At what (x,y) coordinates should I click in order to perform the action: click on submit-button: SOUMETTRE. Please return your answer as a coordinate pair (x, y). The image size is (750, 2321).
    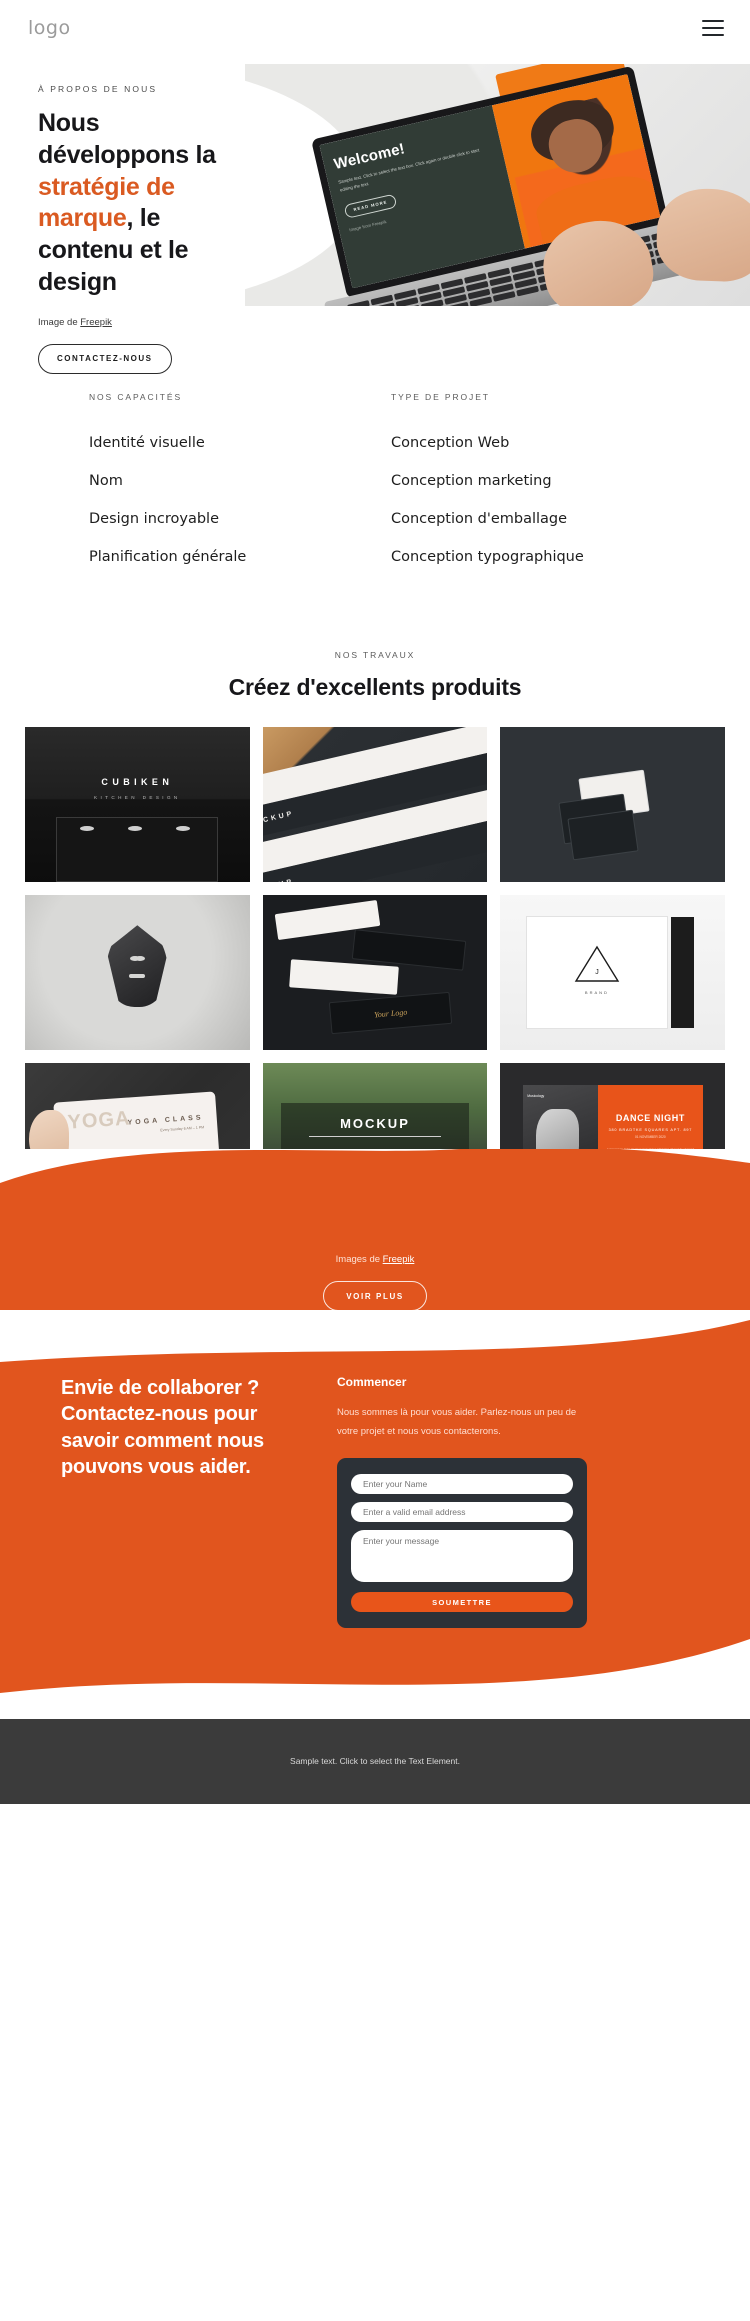
    Looking at the image, I should click on (462, 1602).